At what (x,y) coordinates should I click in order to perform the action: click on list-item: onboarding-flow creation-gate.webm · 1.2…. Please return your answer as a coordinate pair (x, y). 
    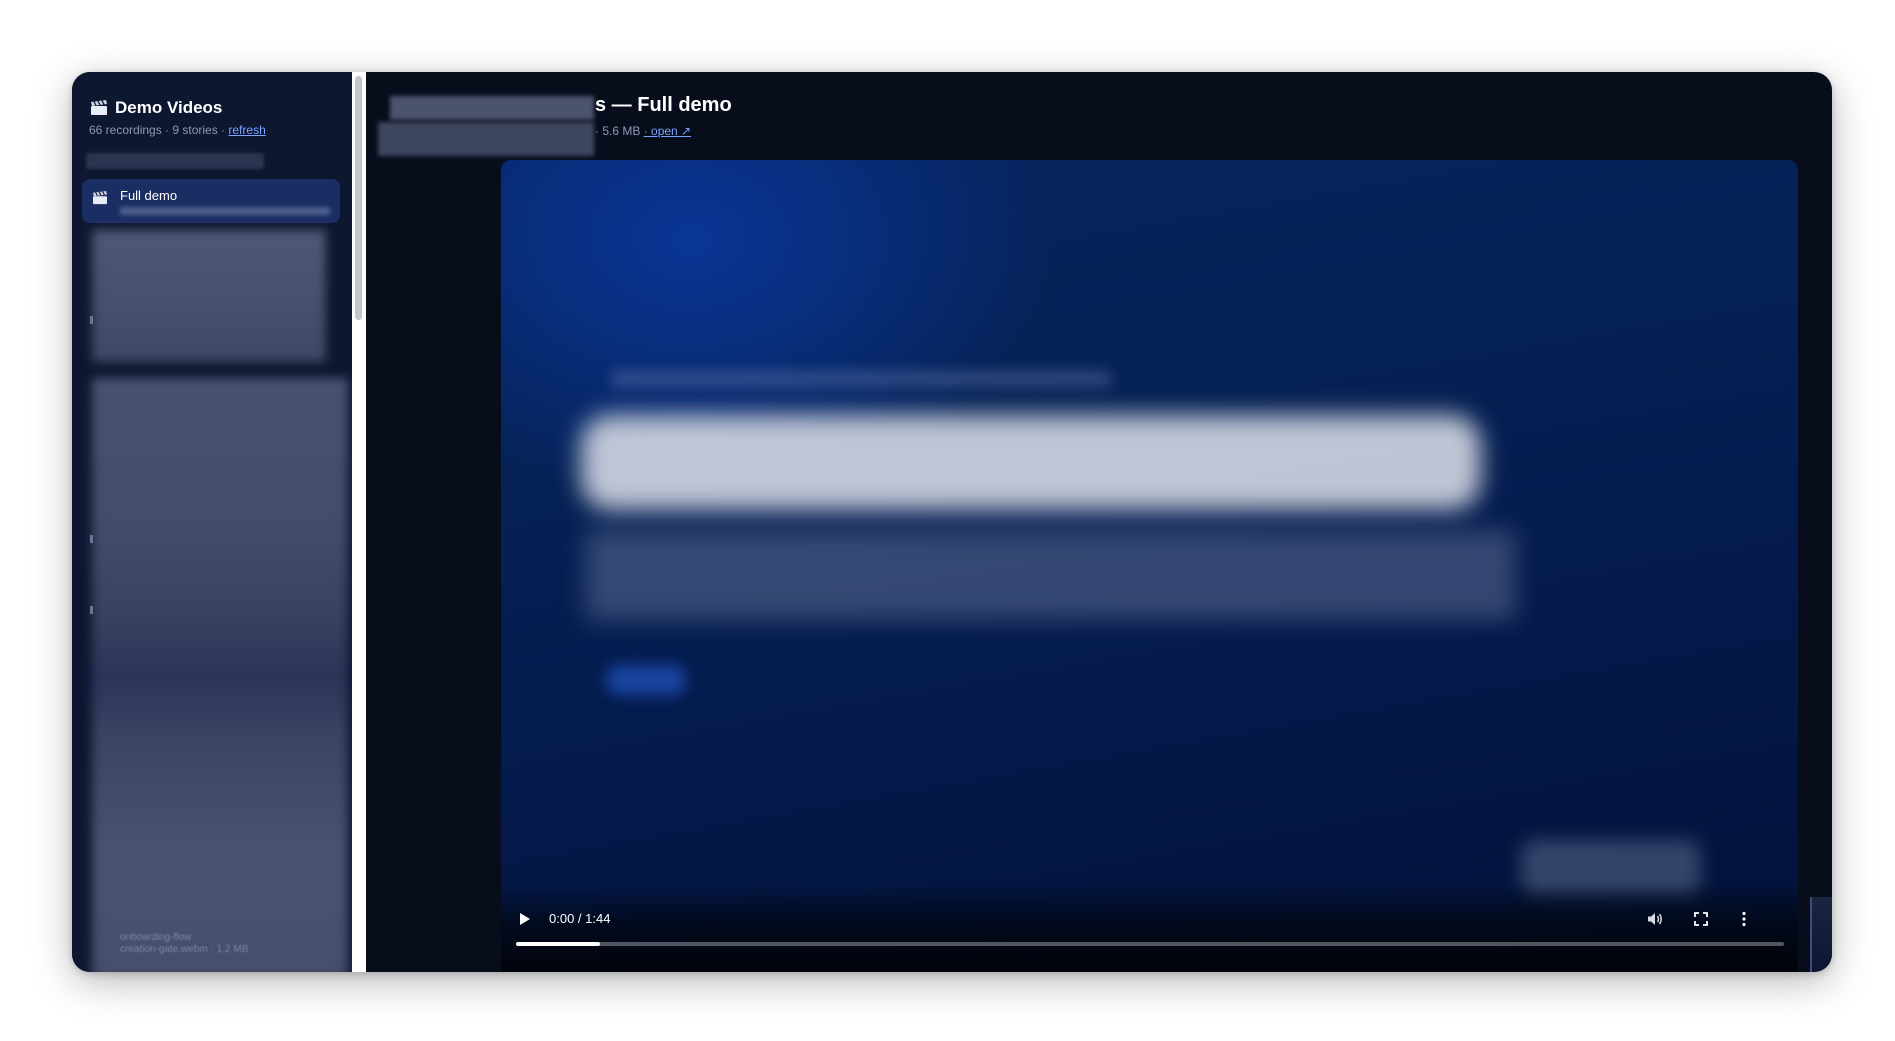
    Looking at the image, I should click on (184, 944).